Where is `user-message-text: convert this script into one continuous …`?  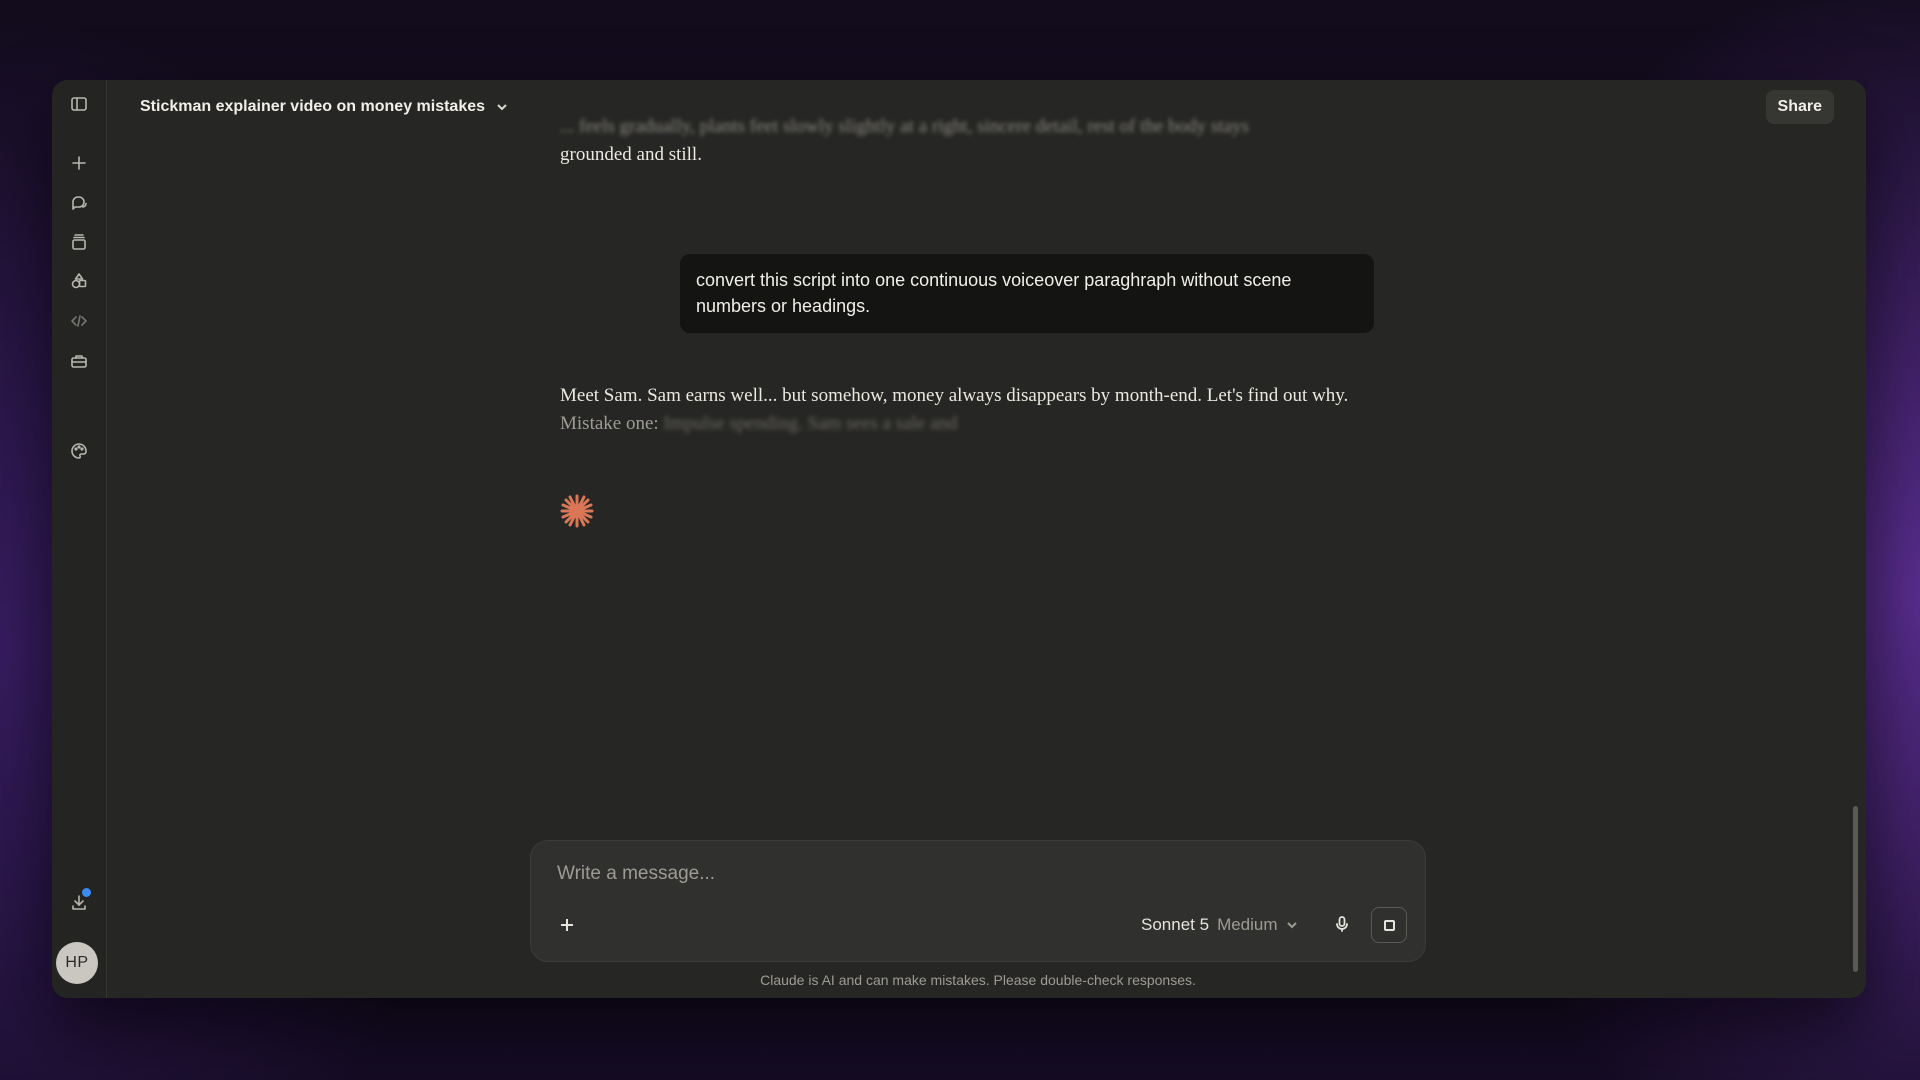 user-message-text: convert this script into one continuous … is located at coordinates (994, 293).